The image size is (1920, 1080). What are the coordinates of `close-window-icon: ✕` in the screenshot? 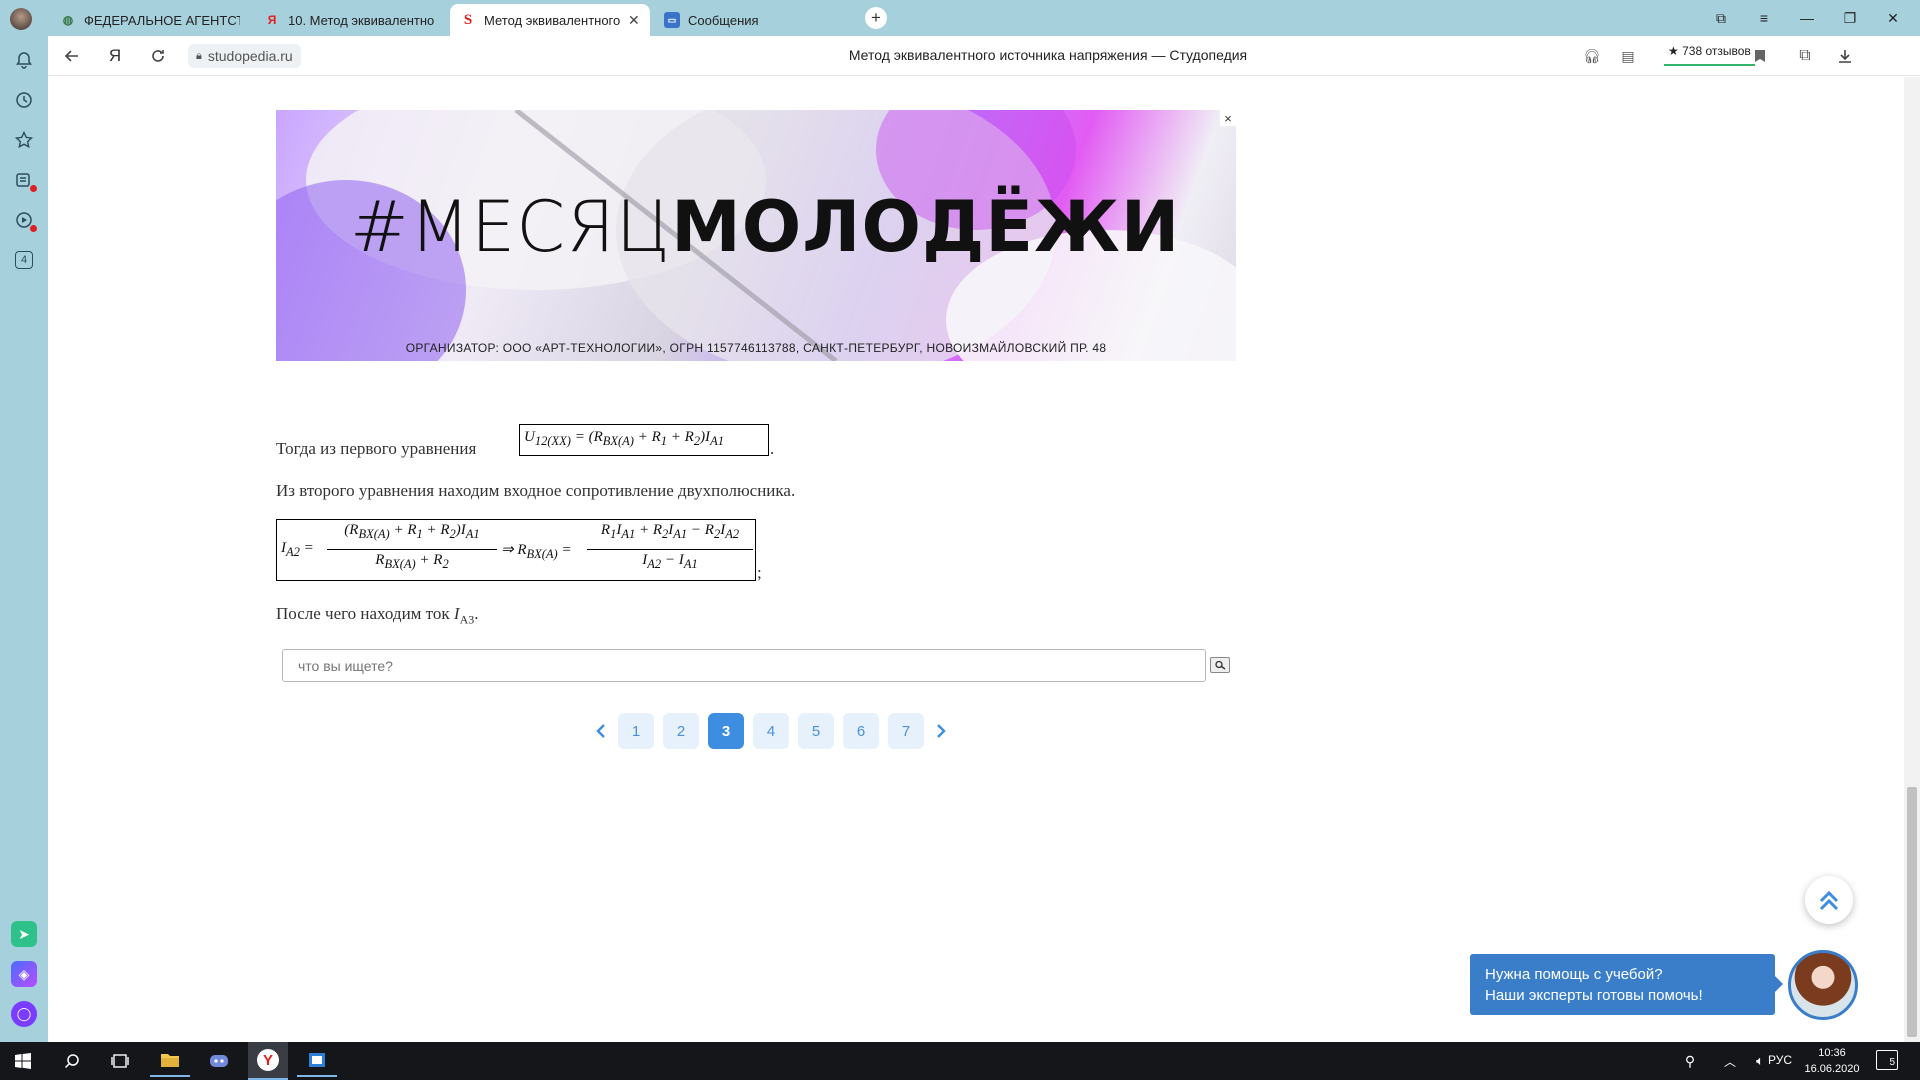 It's located at (1893, 18).